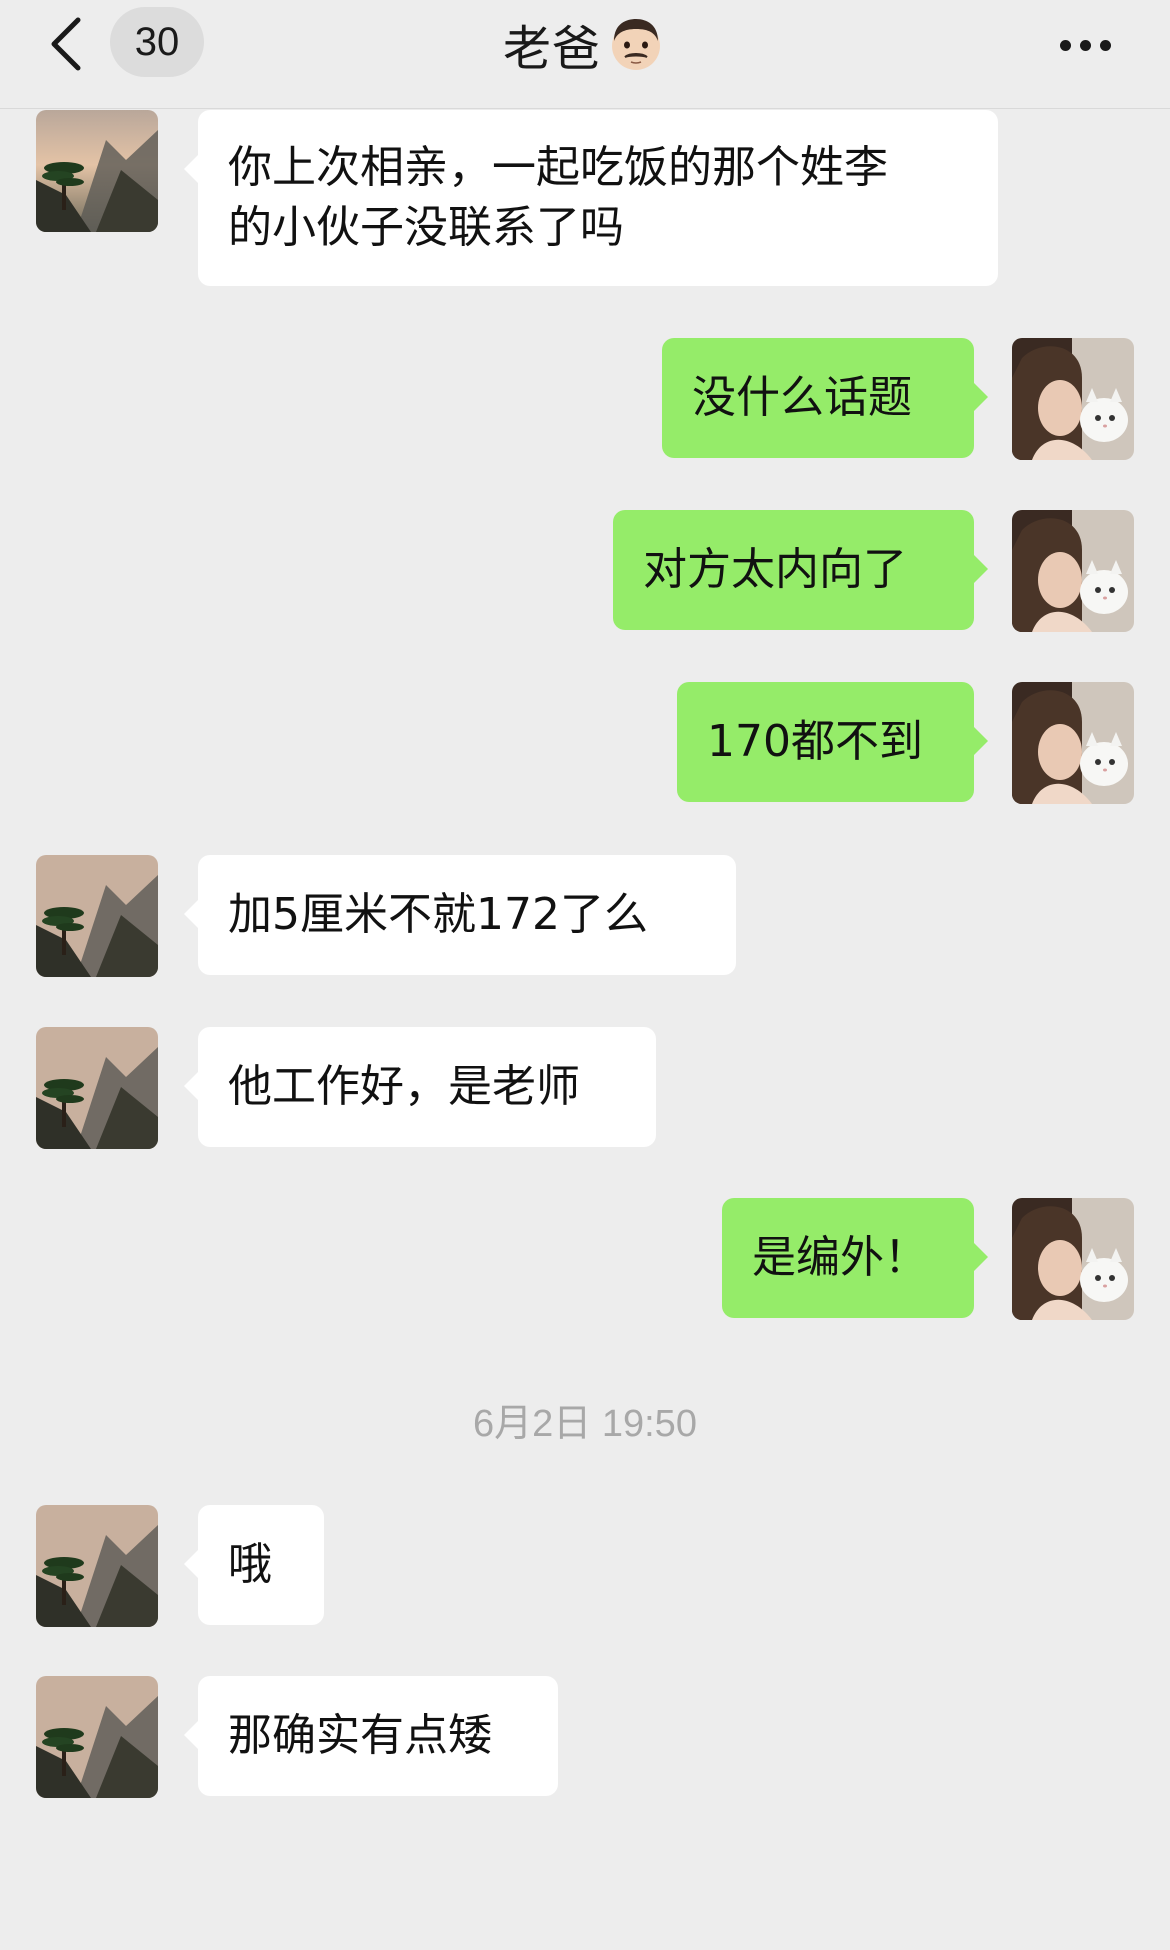 The image size is (1170, 1950). Describe the element at coordinates (636, 44) in the screenshot. I see `man-face-emoji-icon` at that location.